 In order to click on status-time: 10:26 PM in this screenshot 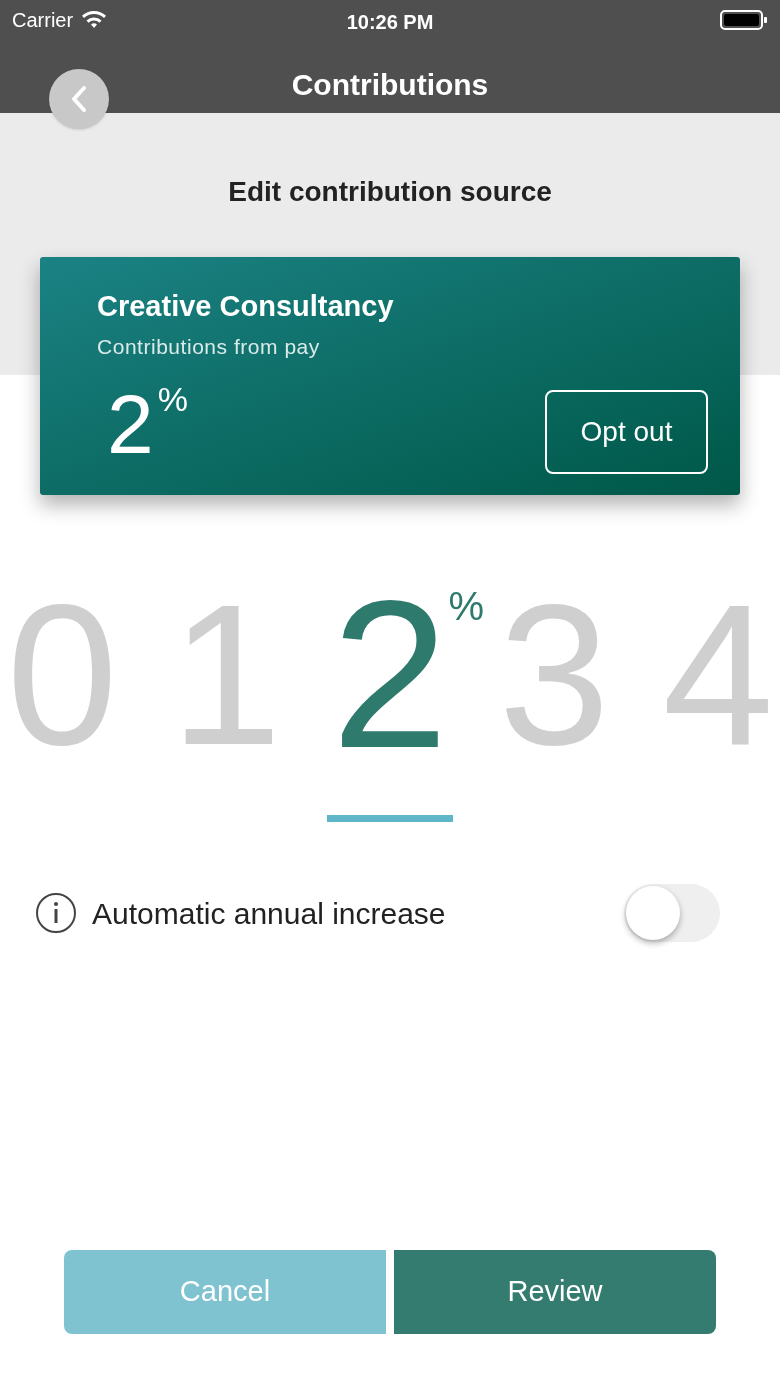, I will do `click(390, 22)`.